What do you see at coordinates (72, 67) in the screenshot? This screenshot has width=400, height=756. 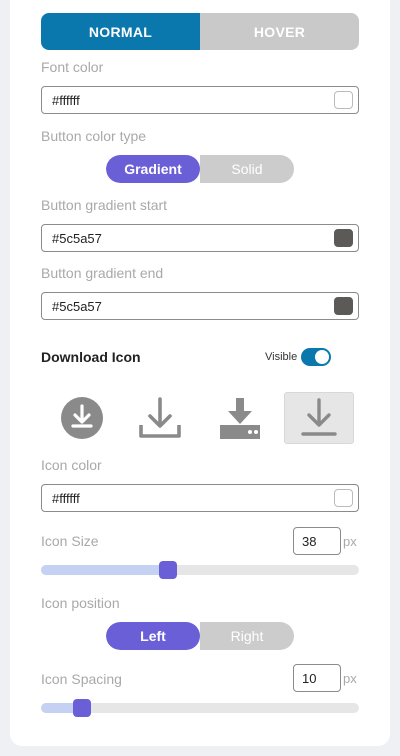 I see `font-color-label: Font color` at bounding box center [72, 67].